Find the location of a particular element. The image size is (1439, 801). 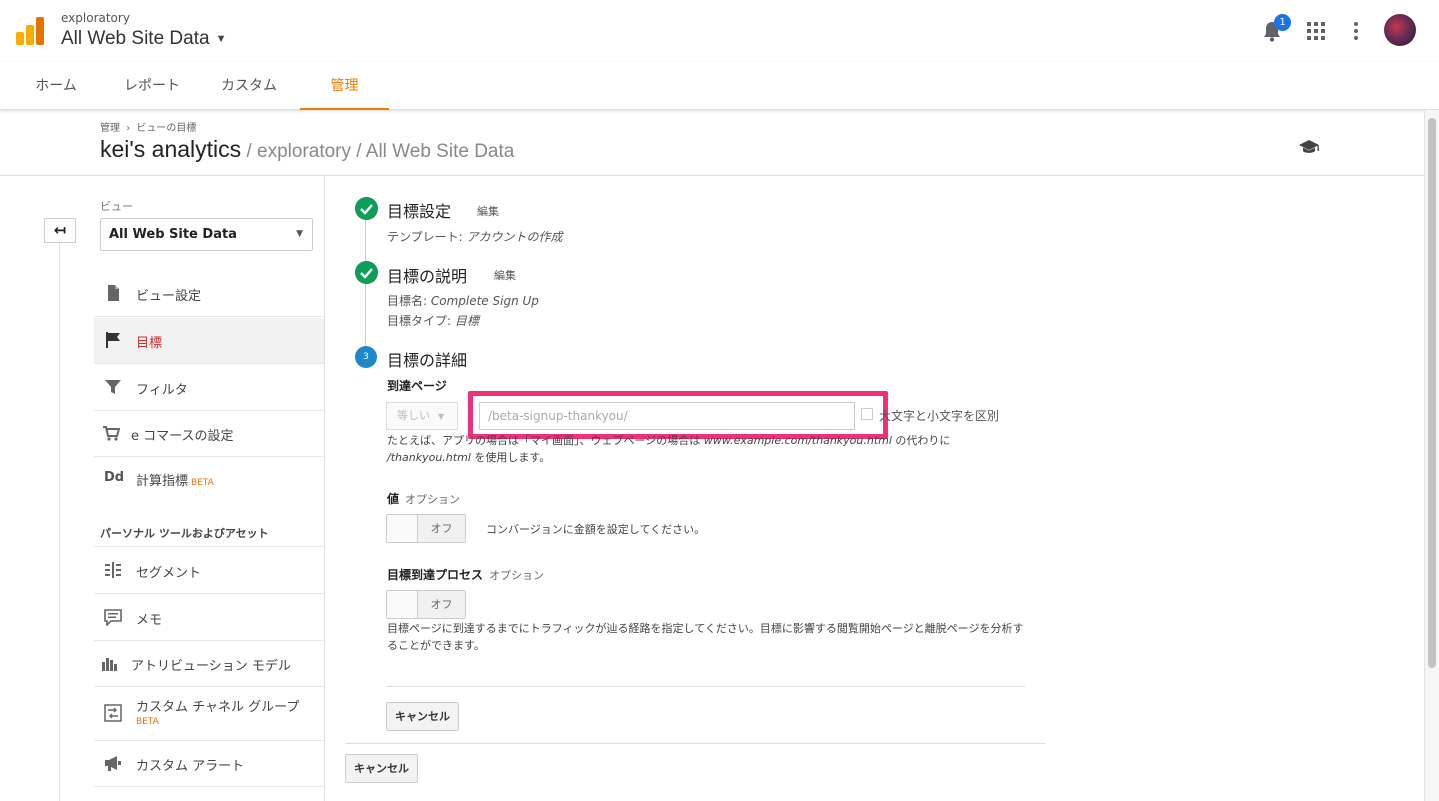

match-type-select: 等しい ▼ is located at coordinates (422, 416).